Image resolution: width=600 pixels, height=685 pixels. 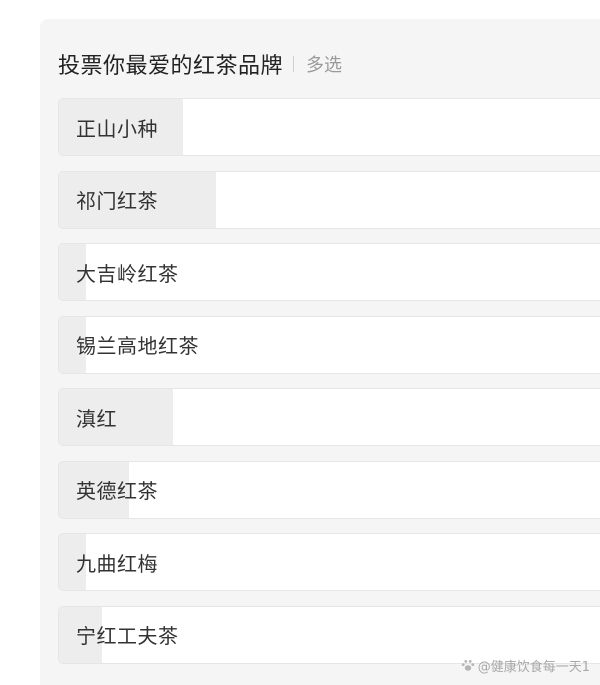 I want to click on poll-option-label: 大吉岭红茶, so click(x=127, y=273).